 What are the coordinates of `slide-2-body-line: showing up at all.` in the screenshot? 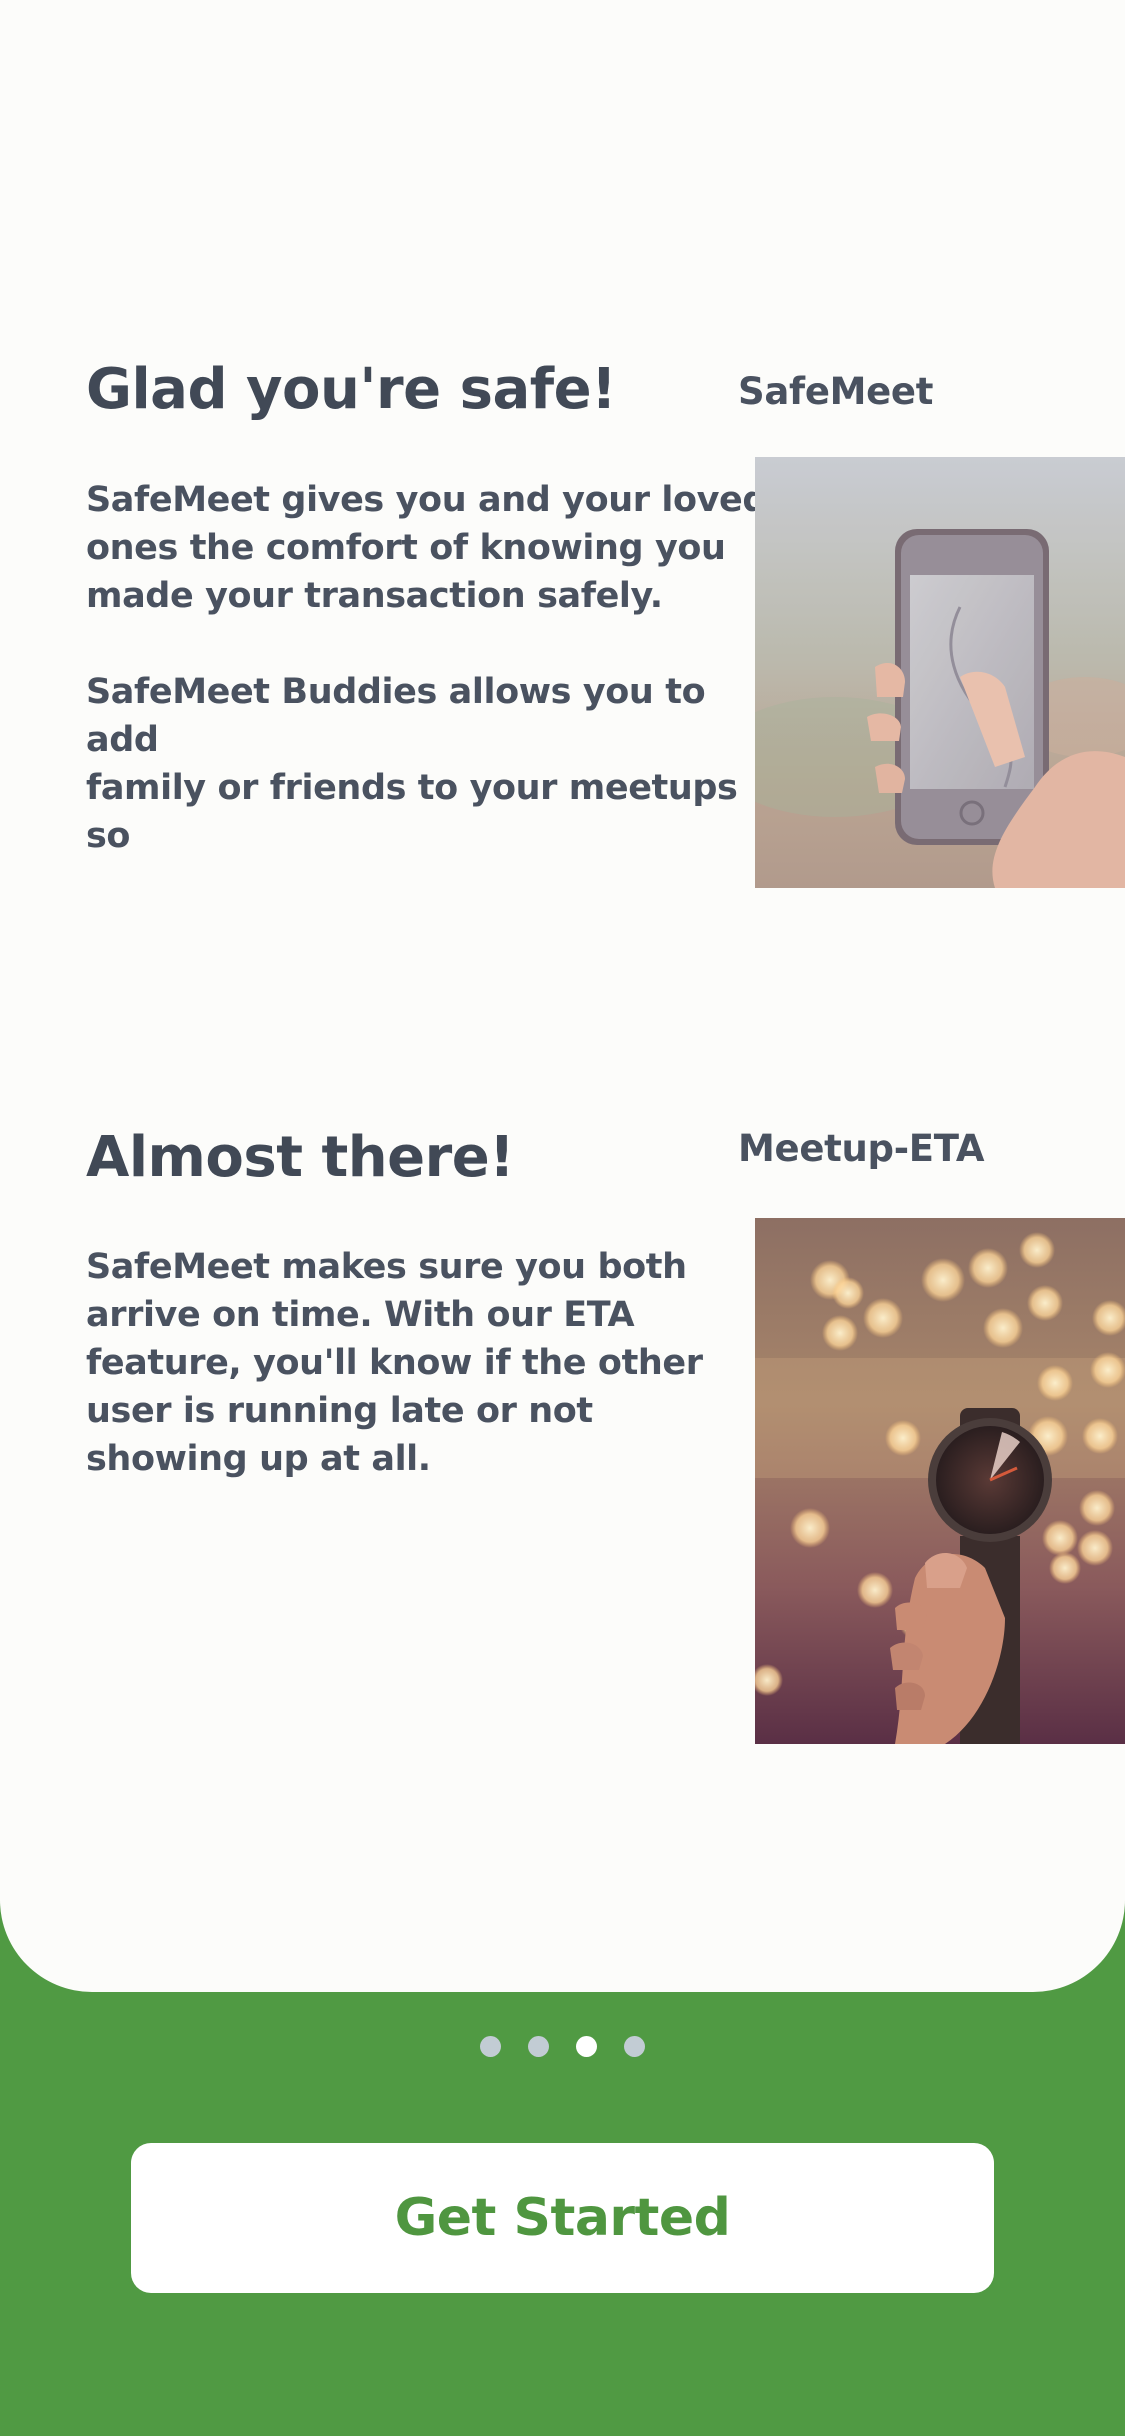 It's located at (258, 1459).